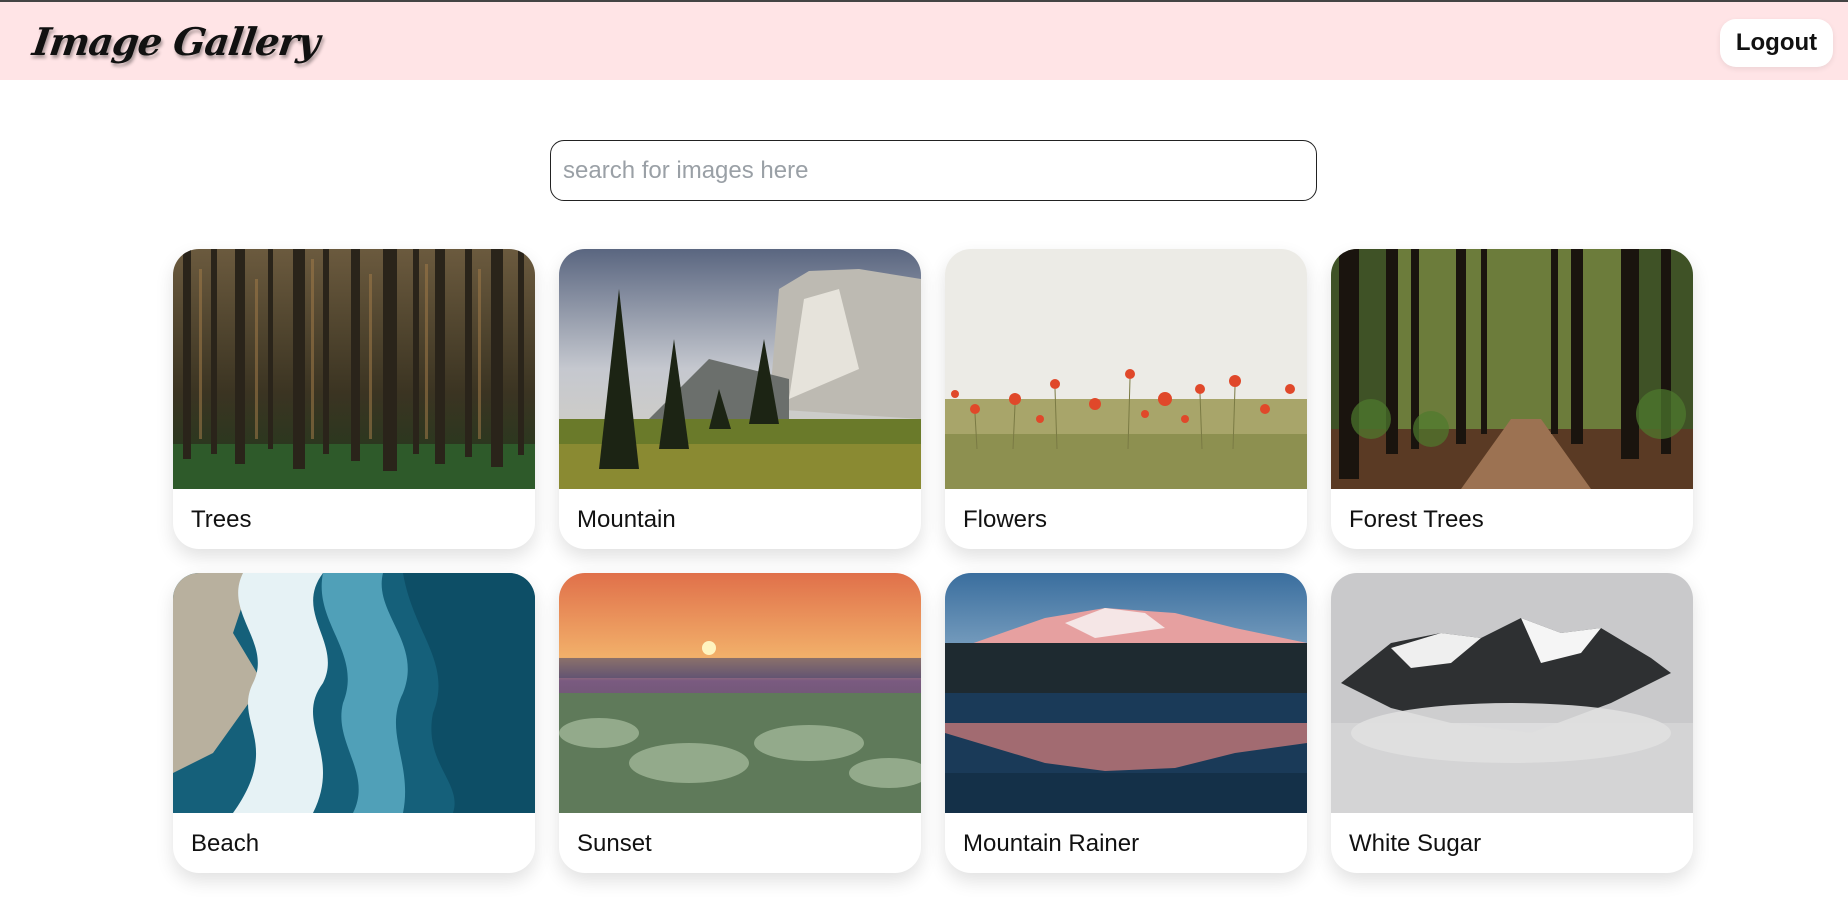 Image resolution: width=1848 pixels, height=916 pixels. Describe the element at coordinates (740, 369) in the screenshot. I see `mountain-image` at that location.